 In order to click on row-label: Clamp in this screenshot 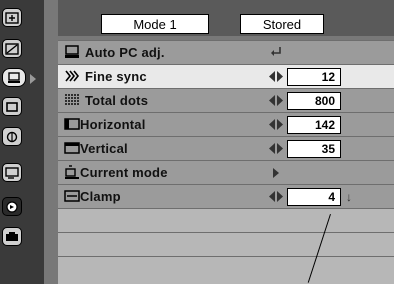, I will do `click(100, 196)`.